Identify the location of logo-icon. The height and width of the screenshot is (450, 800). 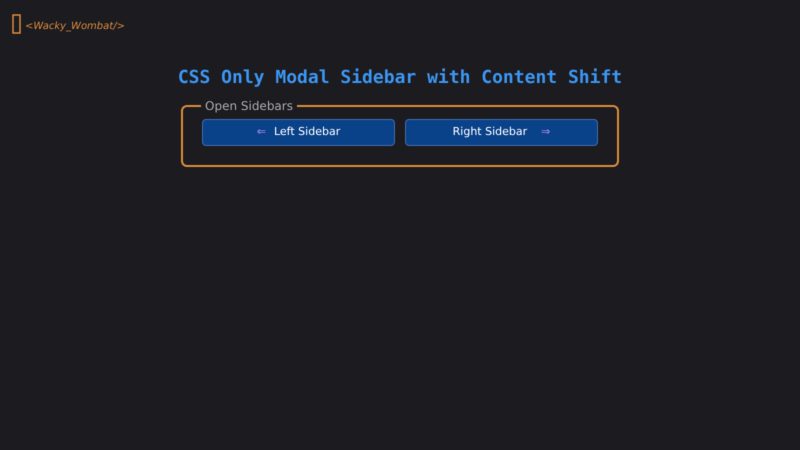
(16, 24).